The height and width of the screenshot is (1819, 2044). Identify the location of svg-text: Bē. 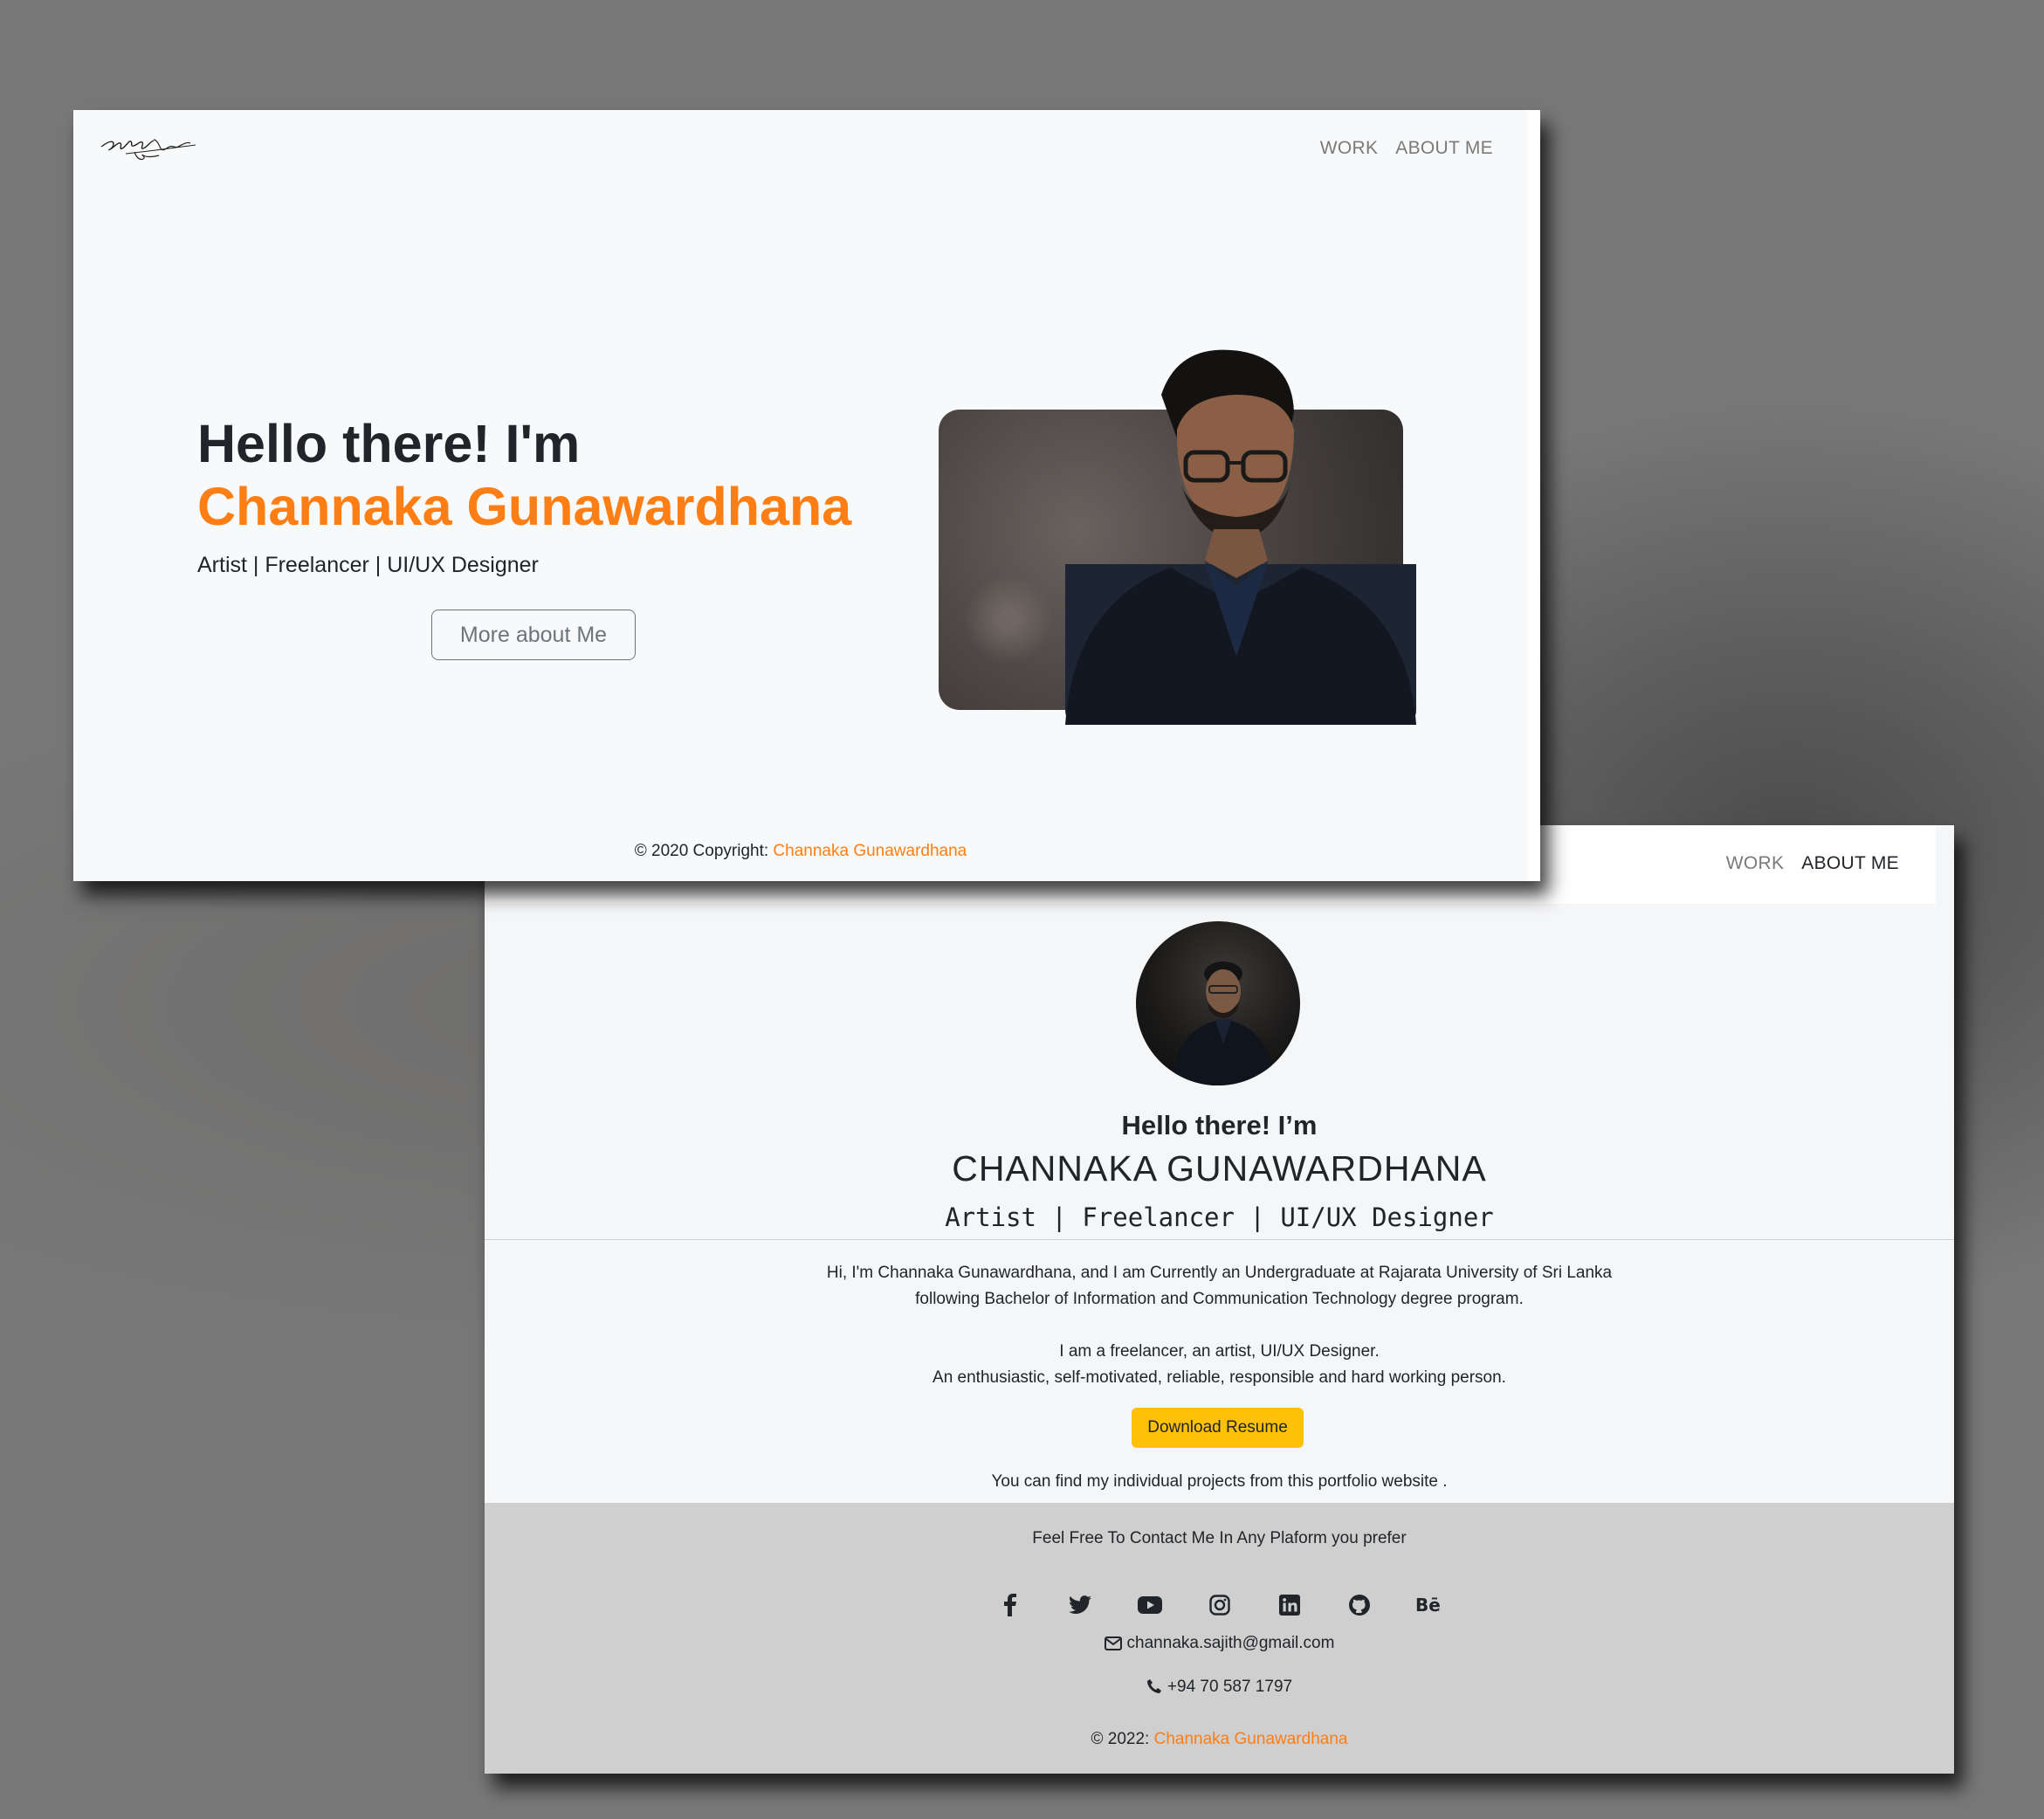
(1428, 1605).